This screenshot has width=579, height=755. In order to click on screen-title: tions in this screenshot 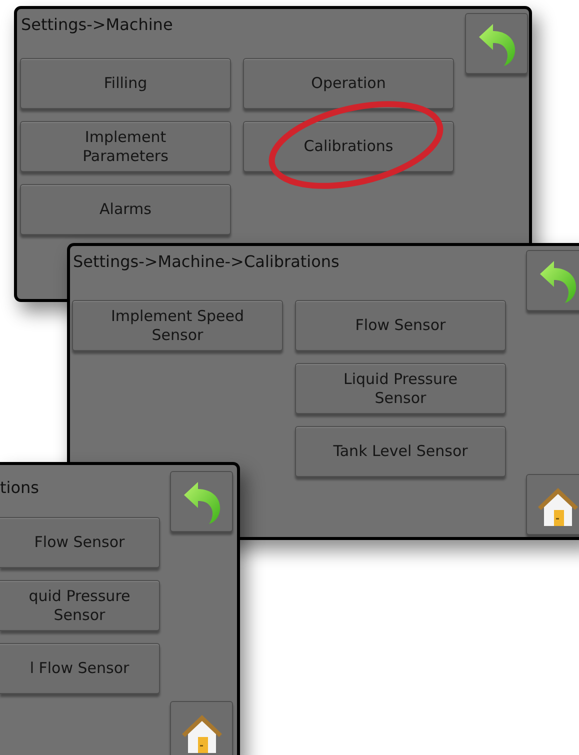, I will do `click(20, 487)`.